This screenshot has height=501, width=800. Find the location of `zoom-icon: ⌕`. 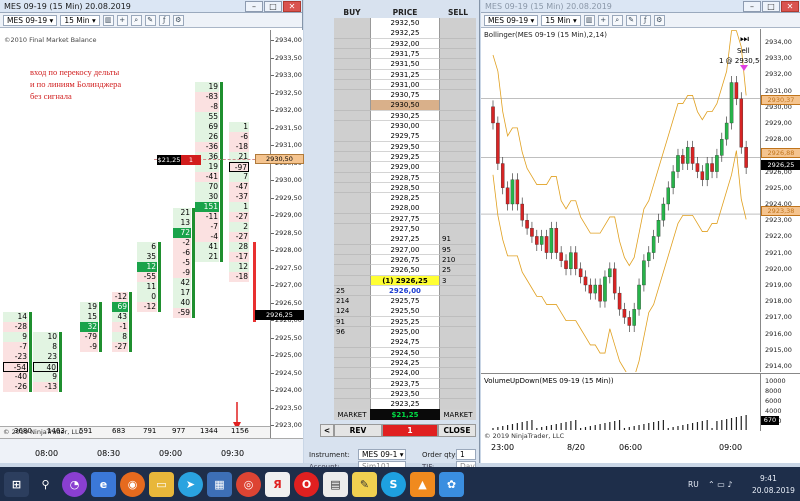

zoom-icon: ⌕ is located at coordinates (136, 20).